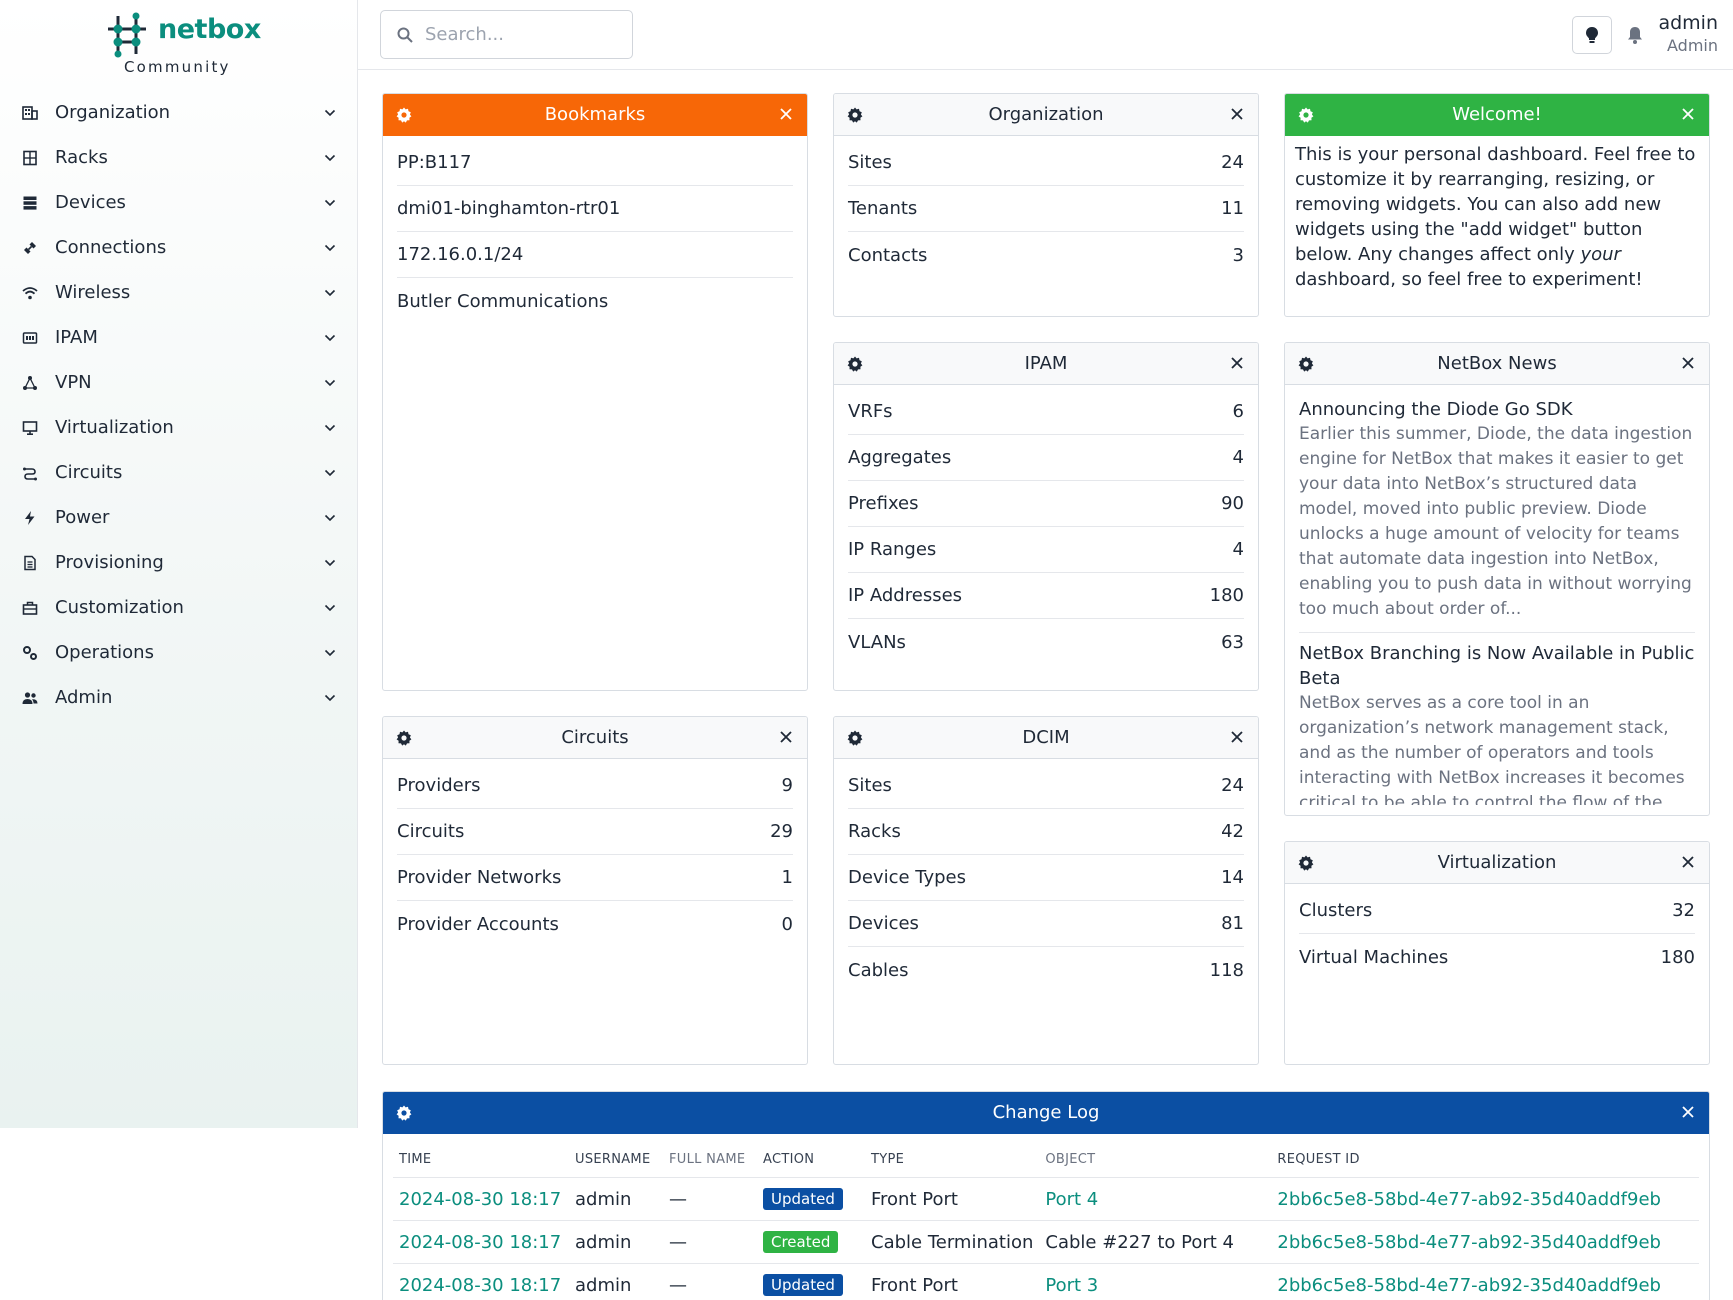  I want to click on stat-label: Contacts, so click(1040, 255).